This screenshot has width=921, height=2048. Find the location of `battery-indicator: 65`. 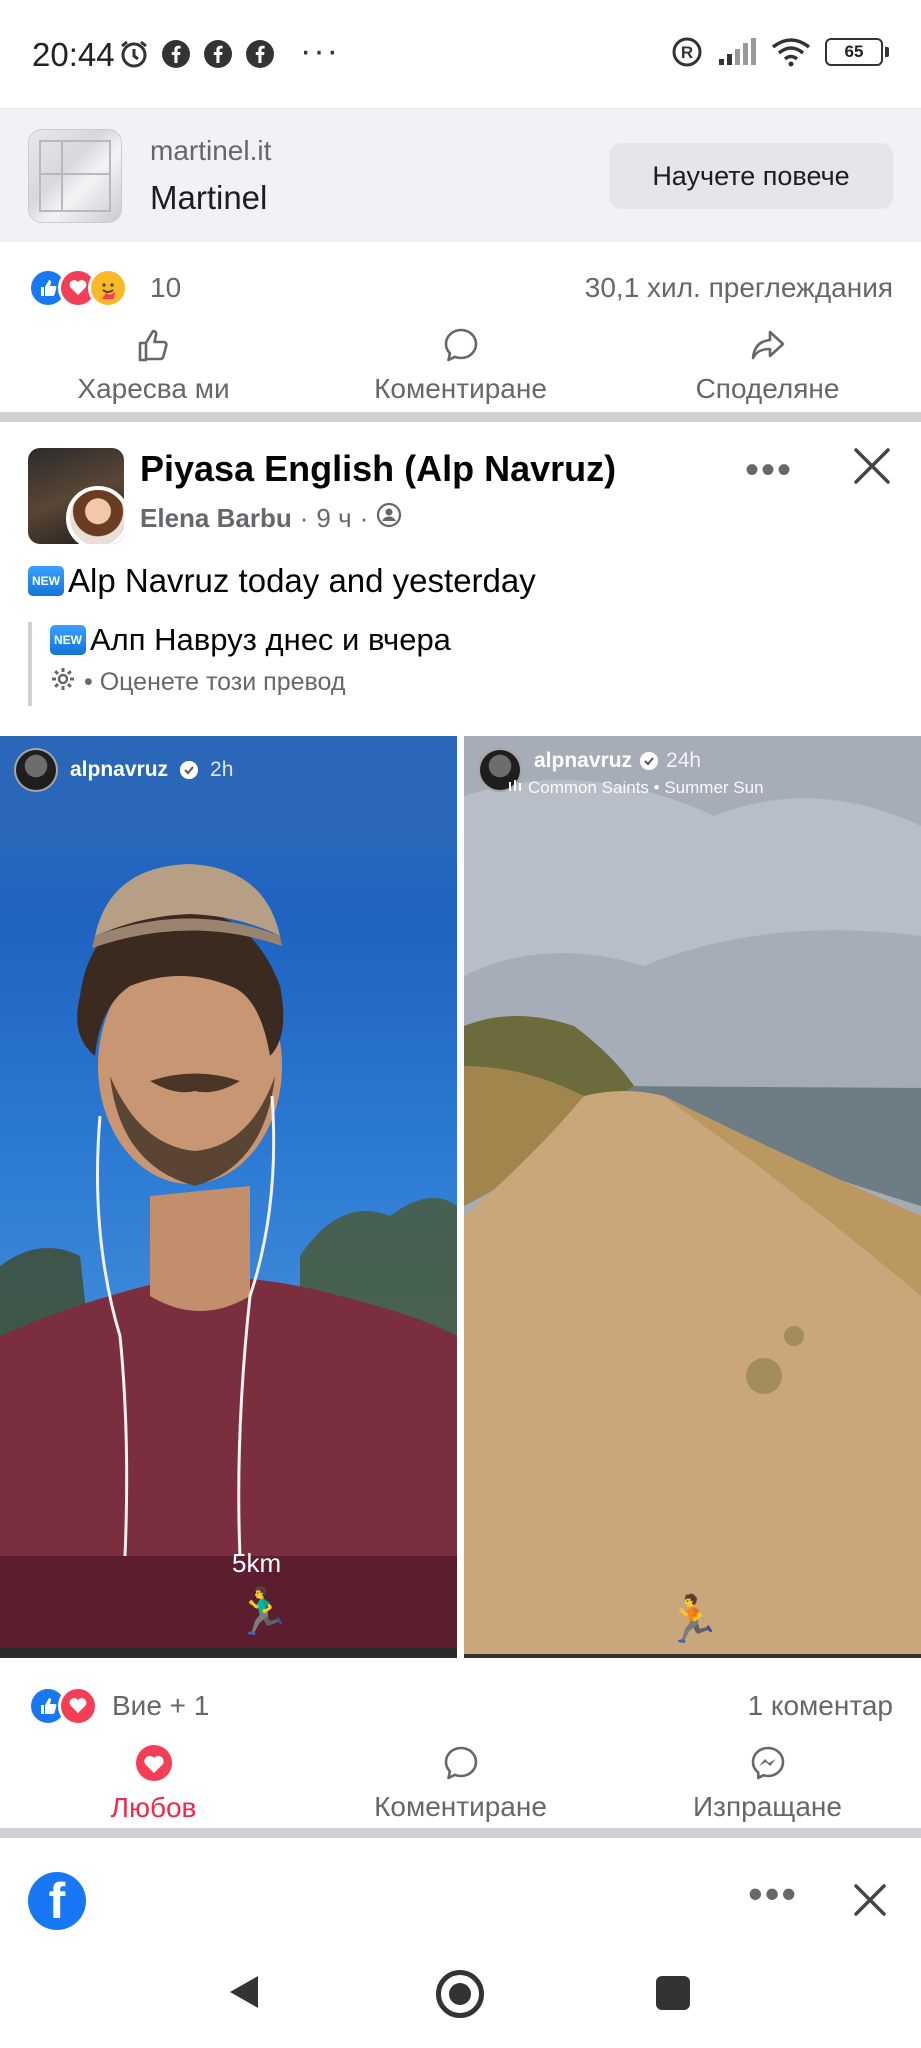

battery-indicator: 65 is located at coordinates (857, 52).